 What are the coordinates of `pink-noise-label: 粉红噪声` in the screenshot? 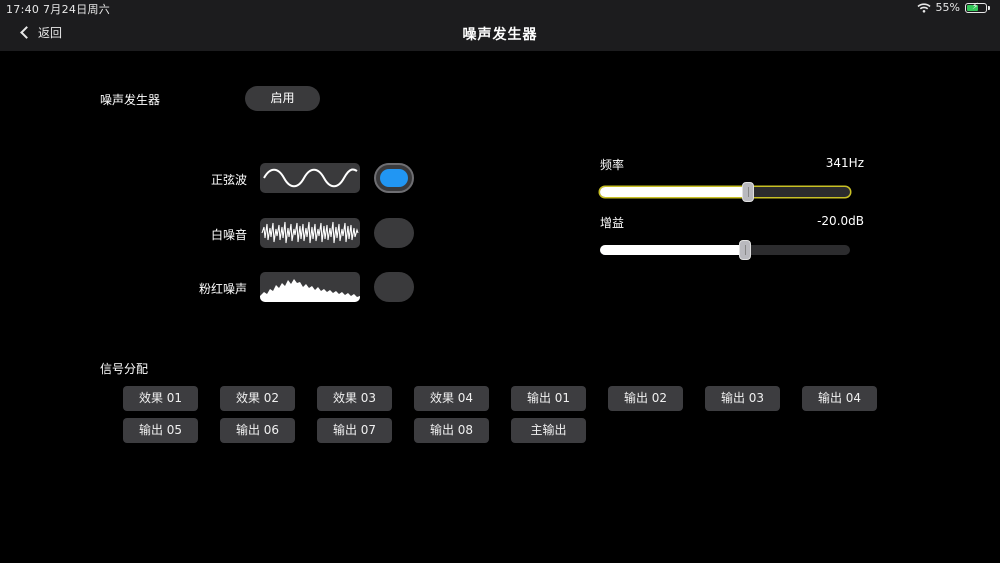 It's located at (222, 289).